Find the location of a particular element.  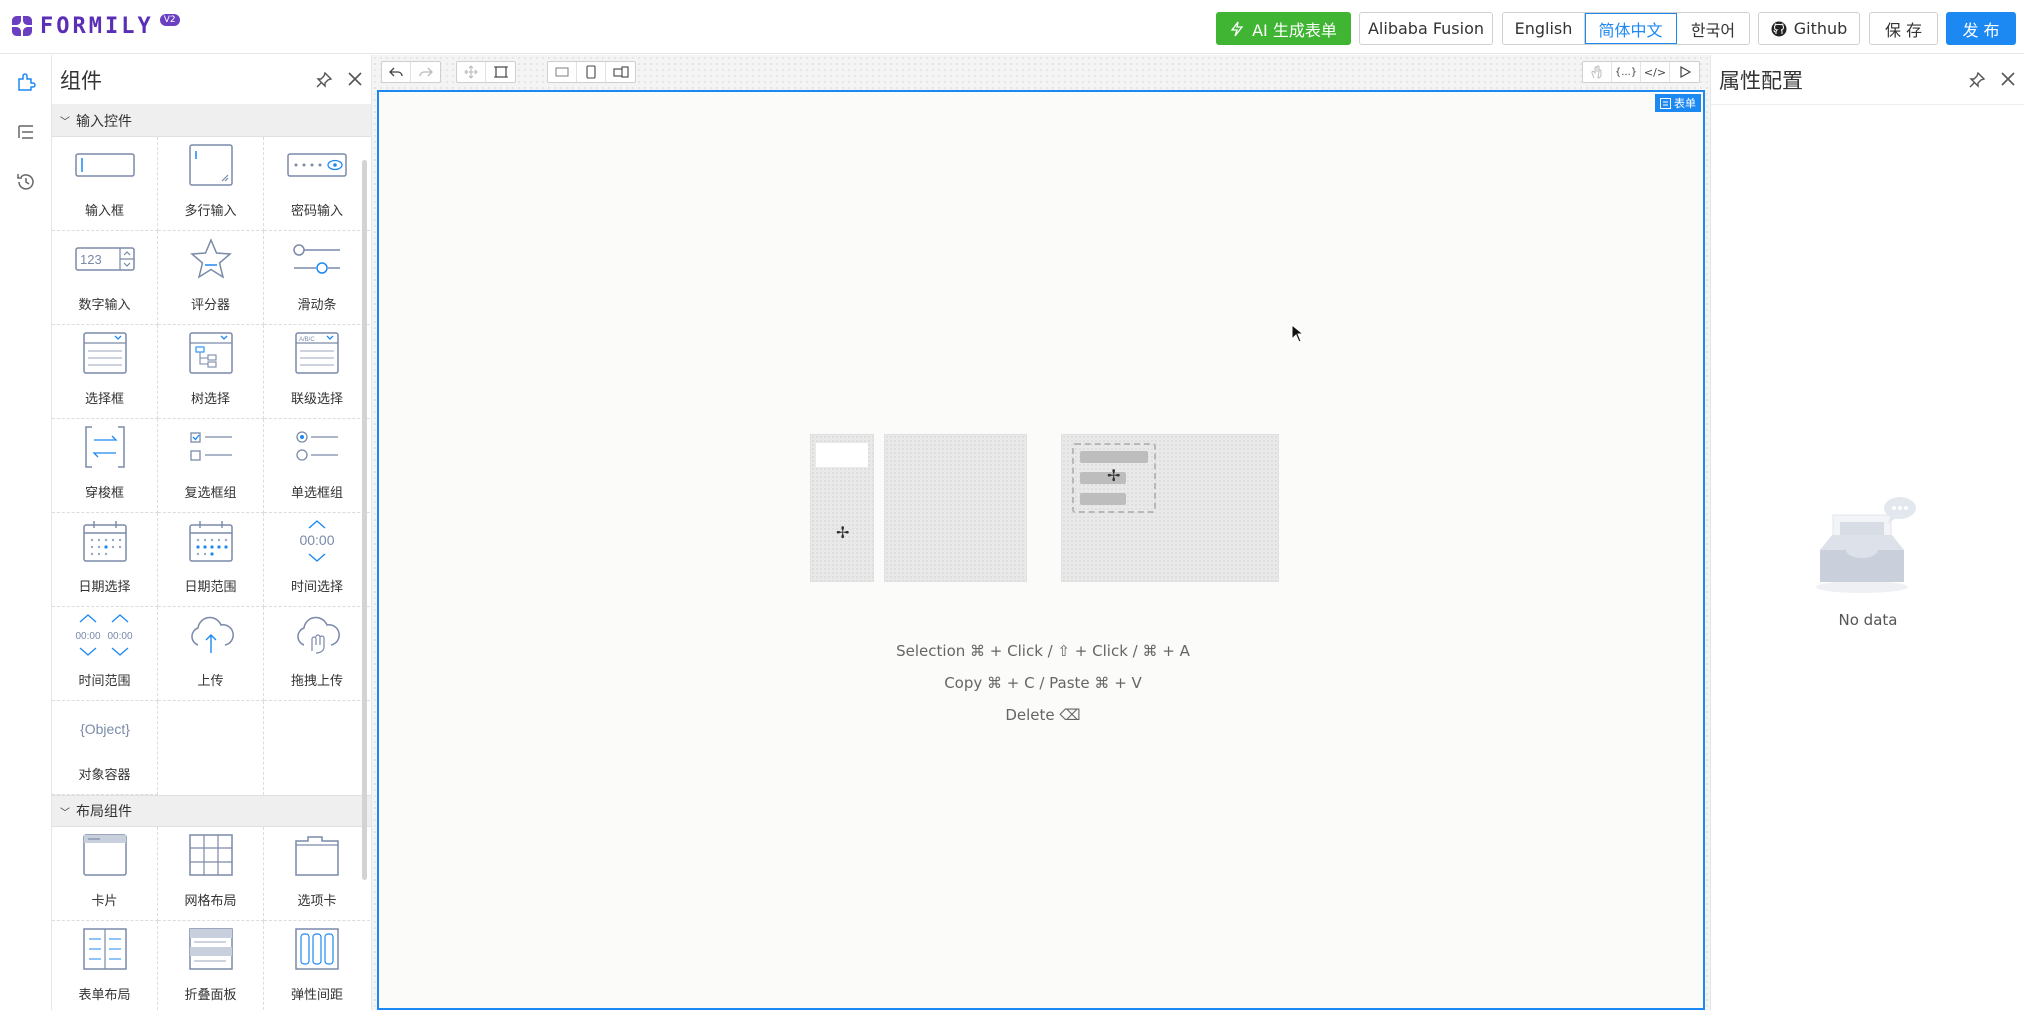

history-icon is located at coordinates (25, 182).